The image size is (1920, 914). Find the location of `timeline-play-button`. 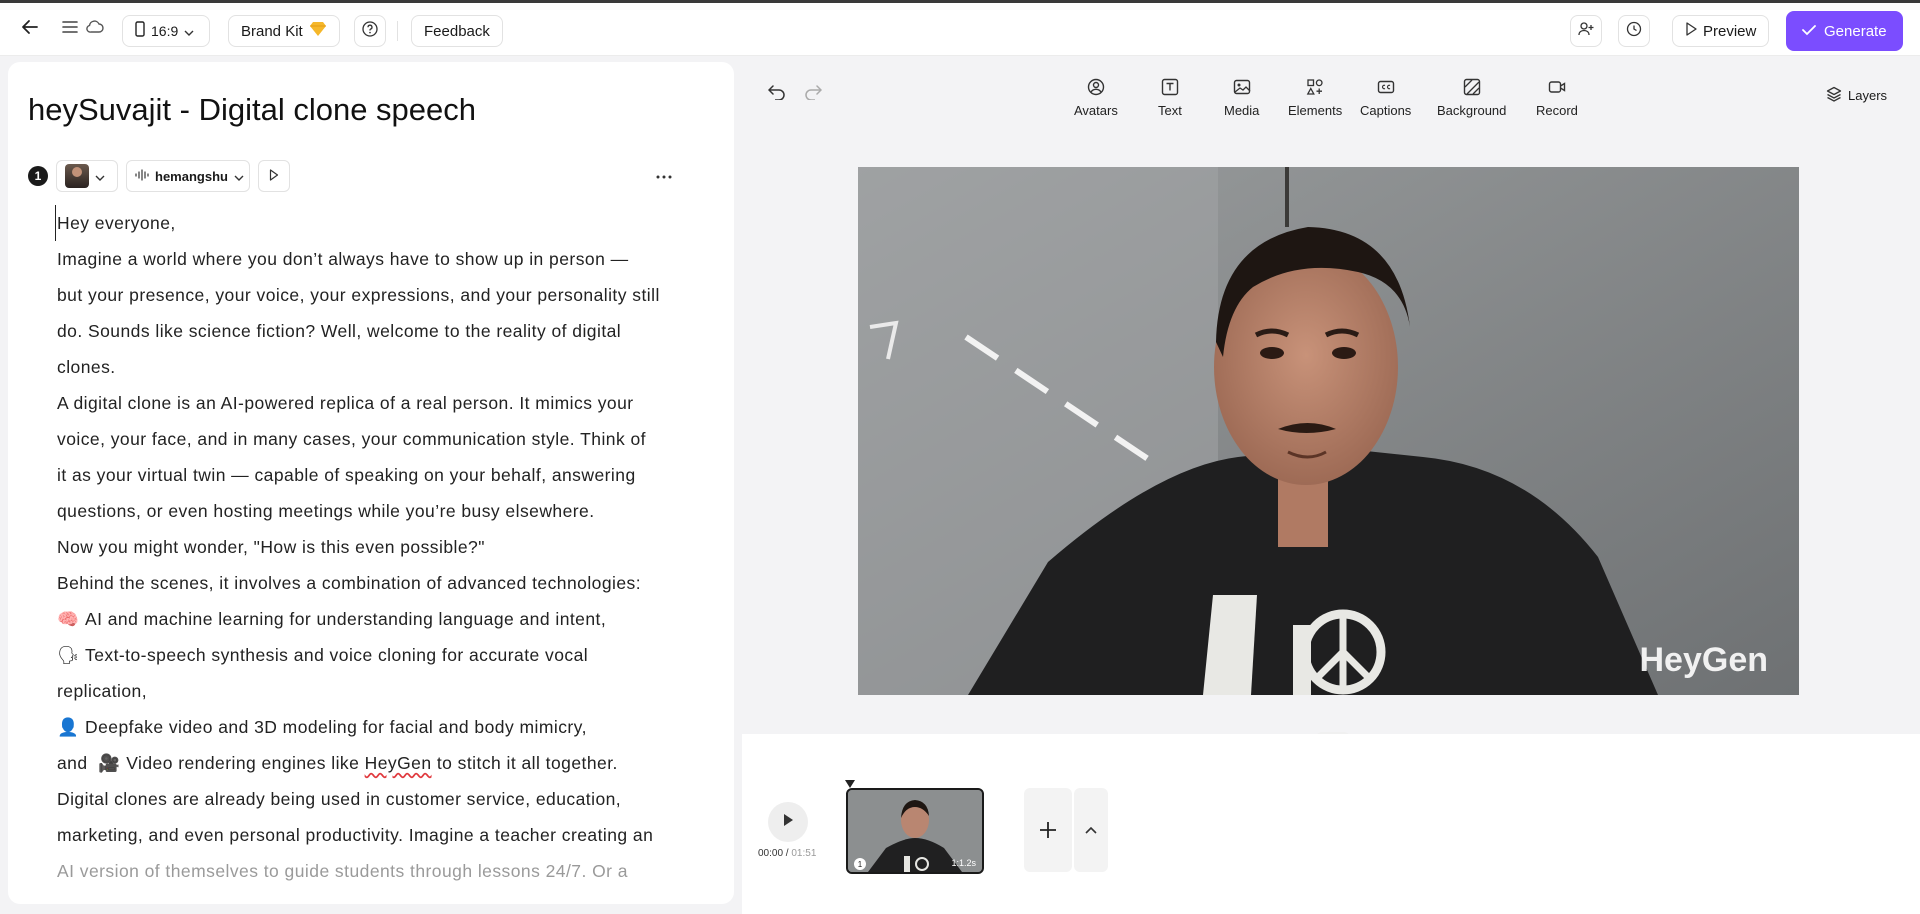

timeline-play-button is located at coordinates (788, 822).